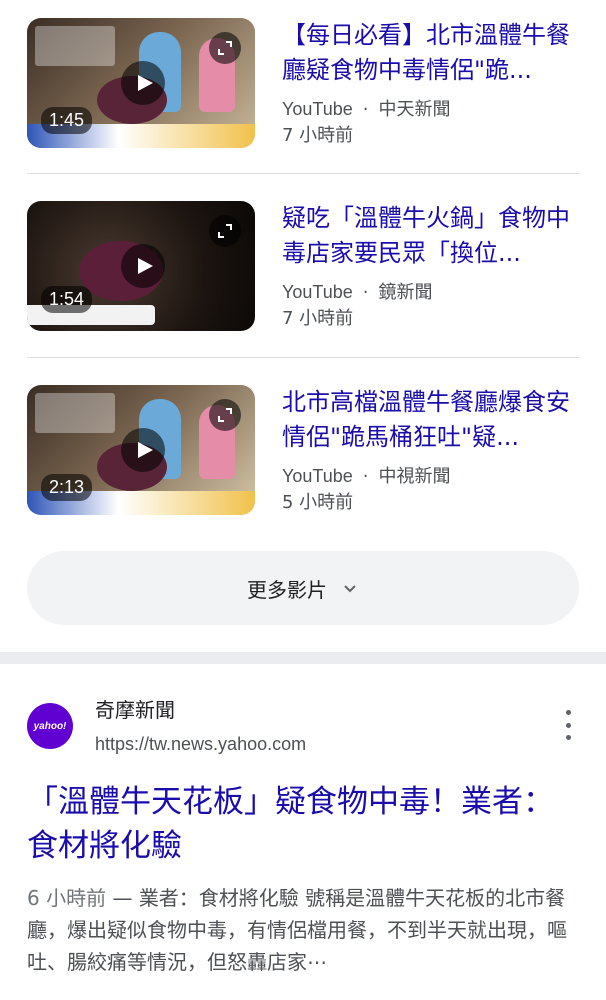  I want to click on snippet-date: 6 小時前, so click(67, 898).